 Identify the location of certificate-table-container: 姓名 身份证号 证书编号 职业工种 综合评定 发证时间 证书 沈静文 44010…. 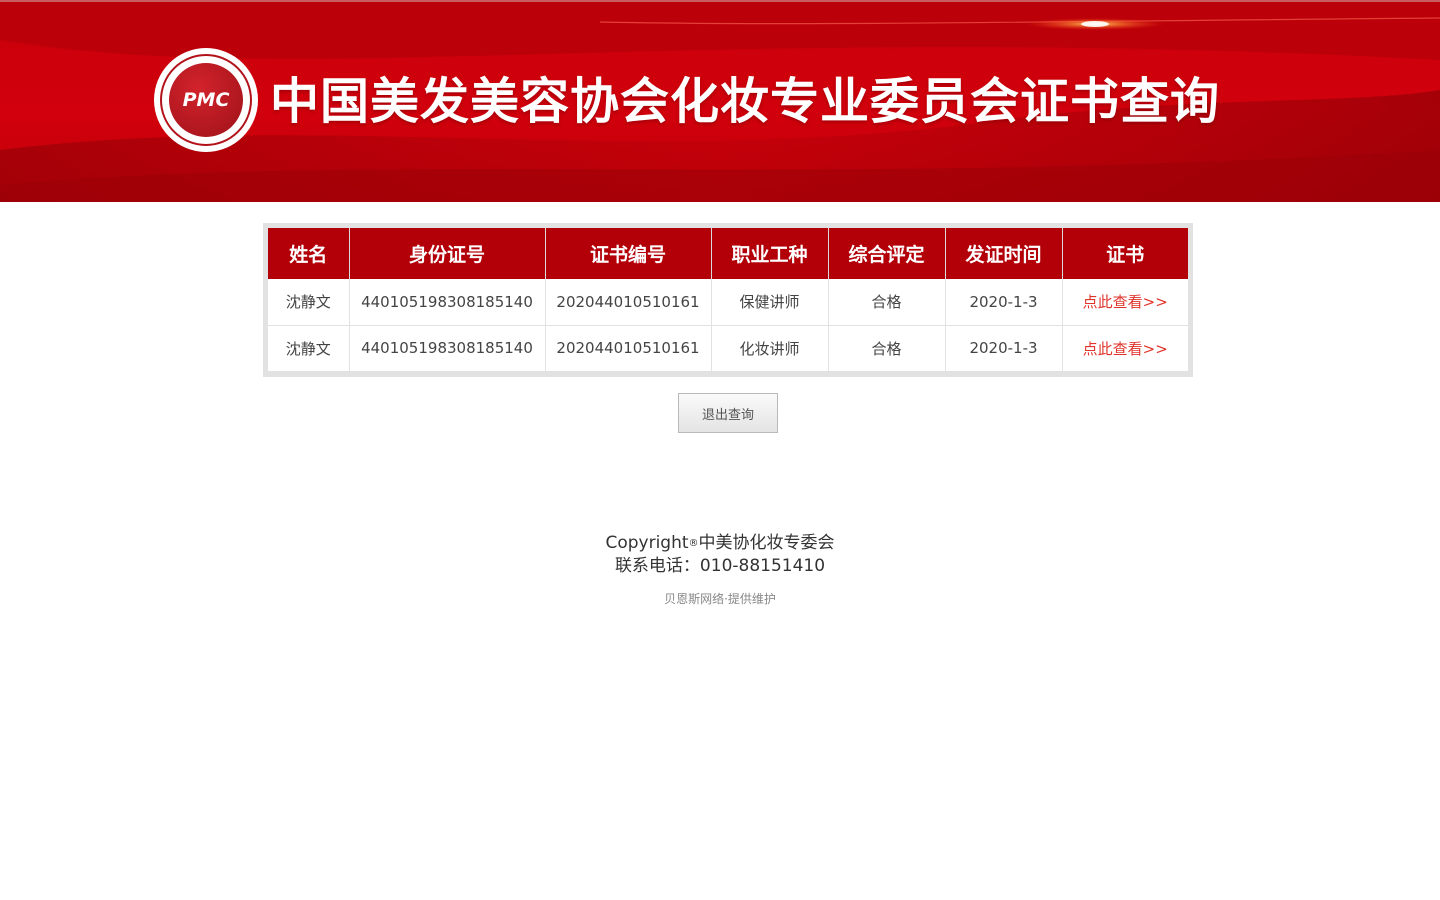
(728, 300).